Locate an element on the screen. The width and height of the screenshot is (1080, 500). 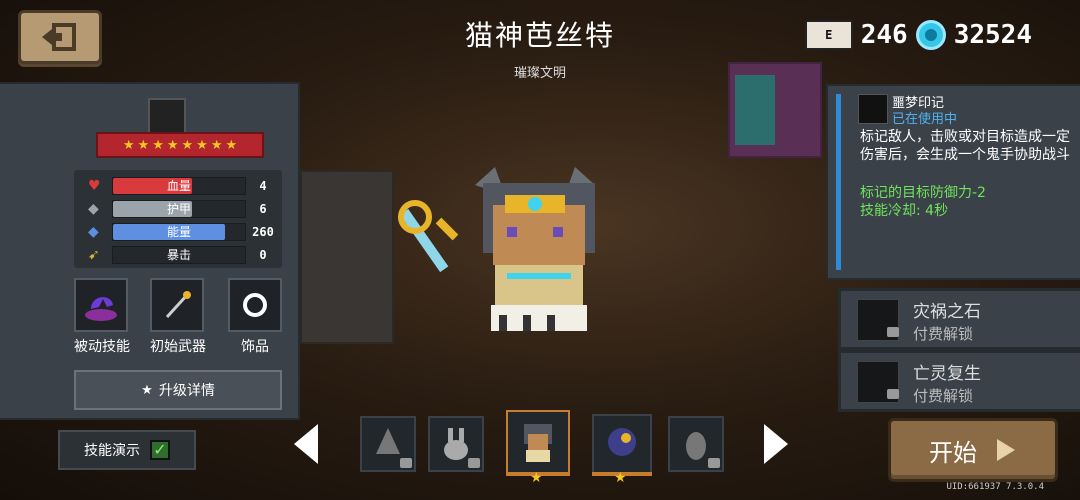
stat-row: ➹ 暴击 0 is located at coordinates (178, 255).